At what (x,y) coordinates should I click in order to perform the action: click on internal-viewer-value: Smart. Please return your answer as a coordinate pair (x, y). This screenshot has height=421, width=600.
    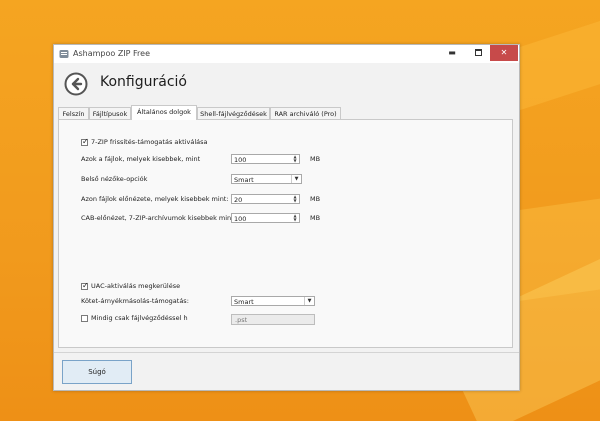
    Looking at the image, I should click on (244, 180).